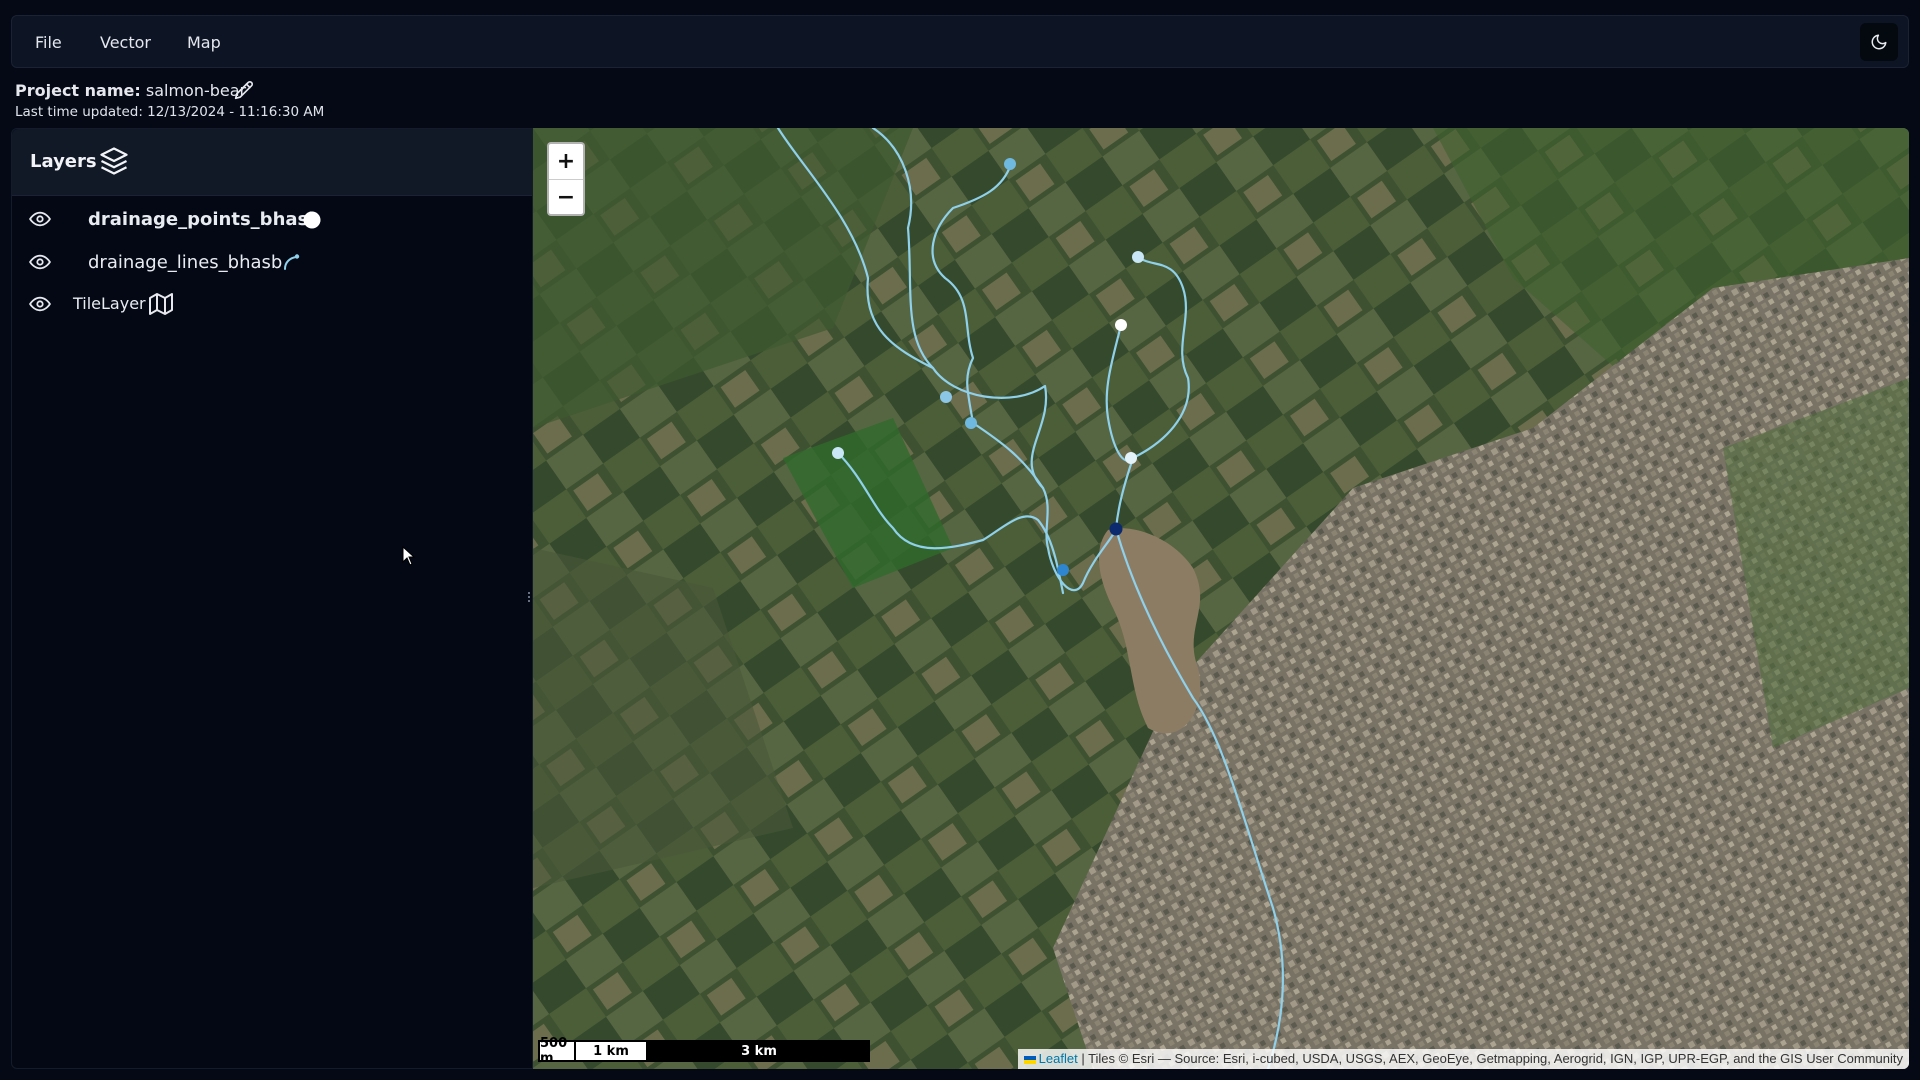 This screenshot has height=1080, width=1920. What do you see at coordinates (759, 1051) in the screenshot?
I see `scale-3km: 3 km` at bounding box center [759, 1051].